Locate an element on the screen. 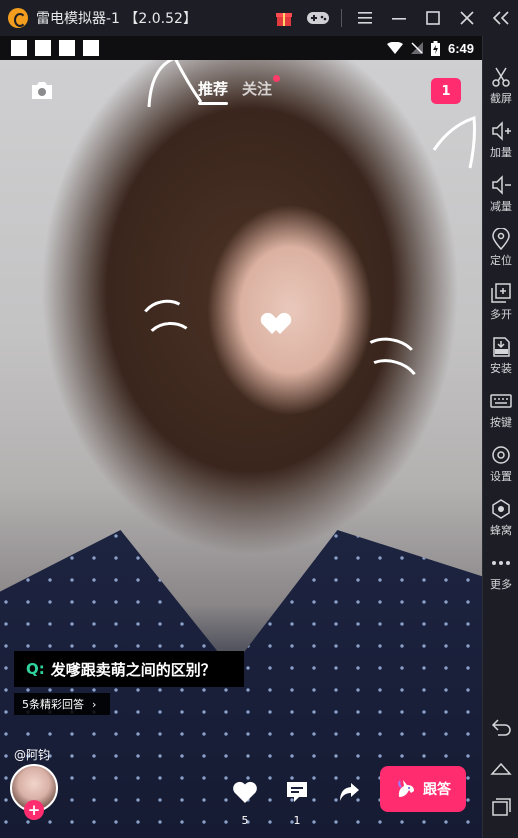 The height and width of the screenshot is (838, 518). share-button is located at coordinates (349, 792).